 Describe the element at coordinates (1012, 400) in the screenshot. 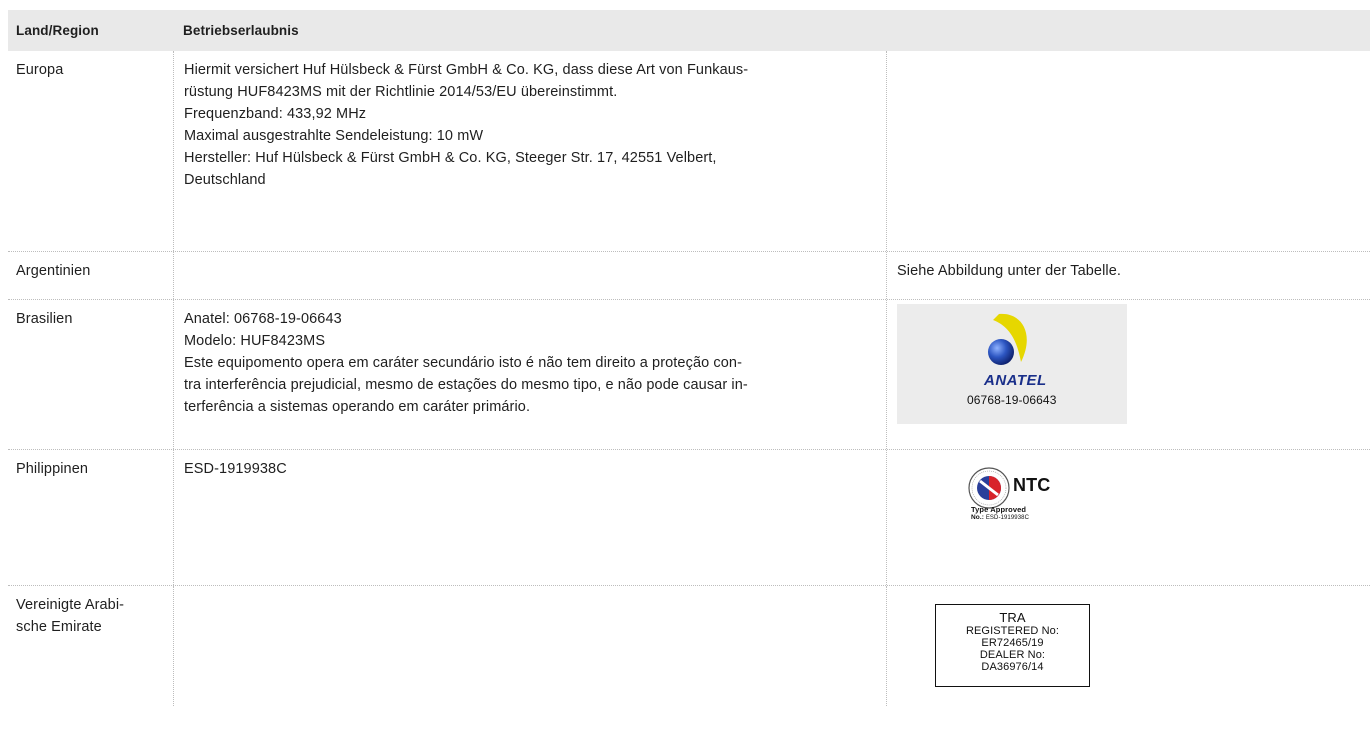

I see `anatel-number: 06768-19-06643` at that location.